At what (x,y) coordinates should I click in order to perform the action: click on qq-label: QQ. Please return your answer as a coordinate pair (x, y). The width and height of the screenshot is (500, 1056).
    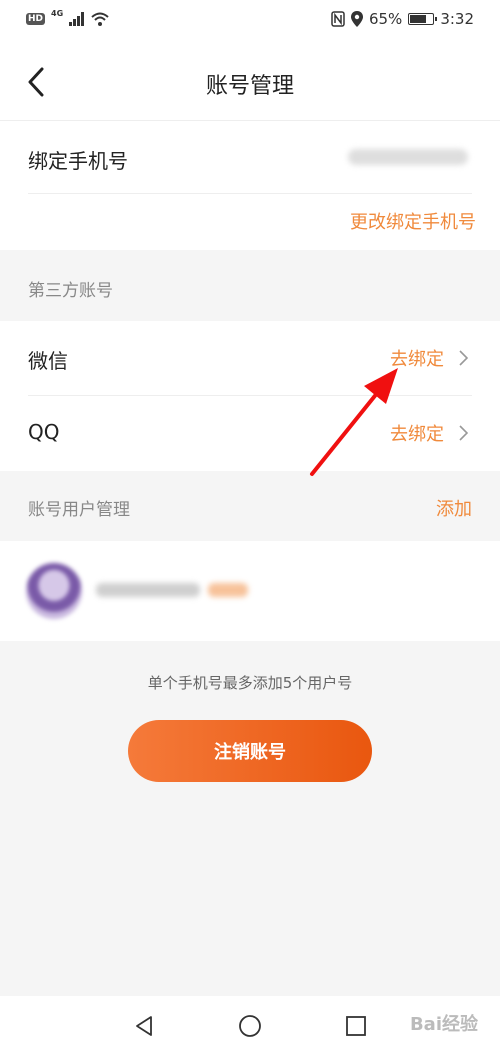
    Looking at the image, I should click on (44, 432).